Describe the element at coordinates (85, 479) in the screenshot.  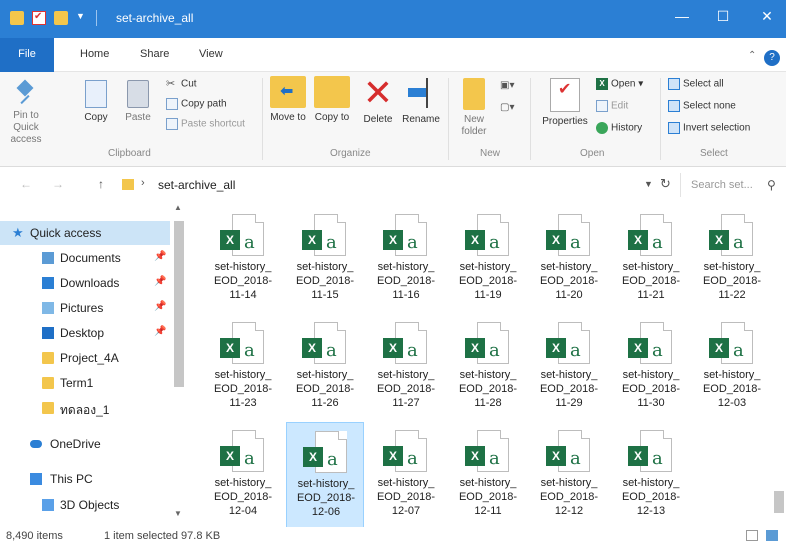
I see `sidebar-item-this-pc: This PC` at that location.